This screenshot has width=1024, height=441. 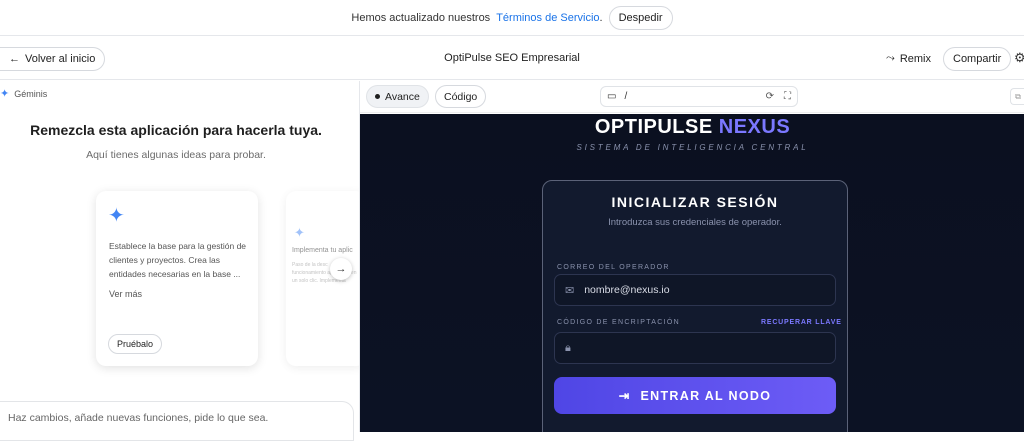 What do you see at coordinates (770, 96) in the screenshot?
I see `refresh-icon: ⟳` at bounding box center [770, 96].